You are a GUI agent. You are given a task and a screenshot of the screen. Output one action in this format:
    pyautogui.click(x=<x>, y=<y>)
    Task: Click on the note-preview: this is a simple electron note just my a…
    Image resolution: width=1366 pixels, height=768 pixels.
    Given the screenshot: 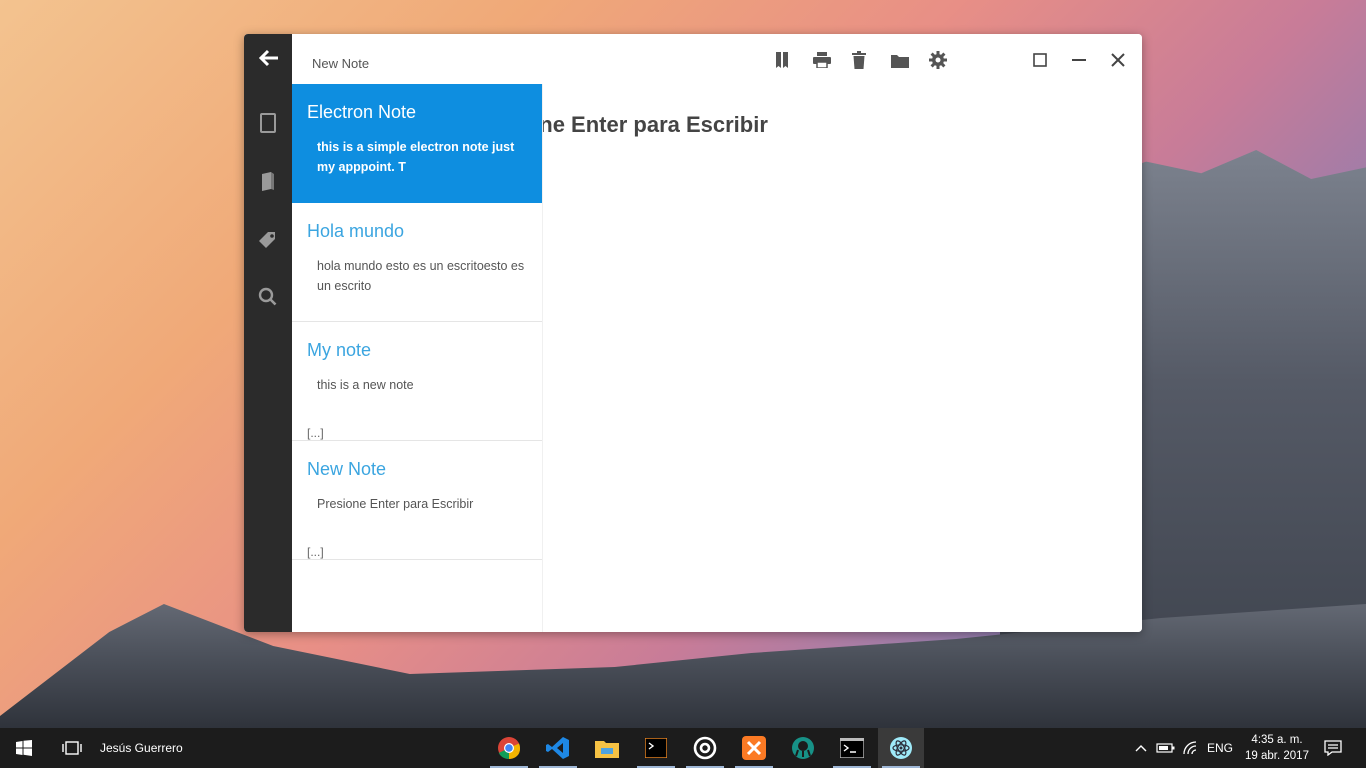 What is the action you would take?
    pyautogui.click(x=416, y=157)
    